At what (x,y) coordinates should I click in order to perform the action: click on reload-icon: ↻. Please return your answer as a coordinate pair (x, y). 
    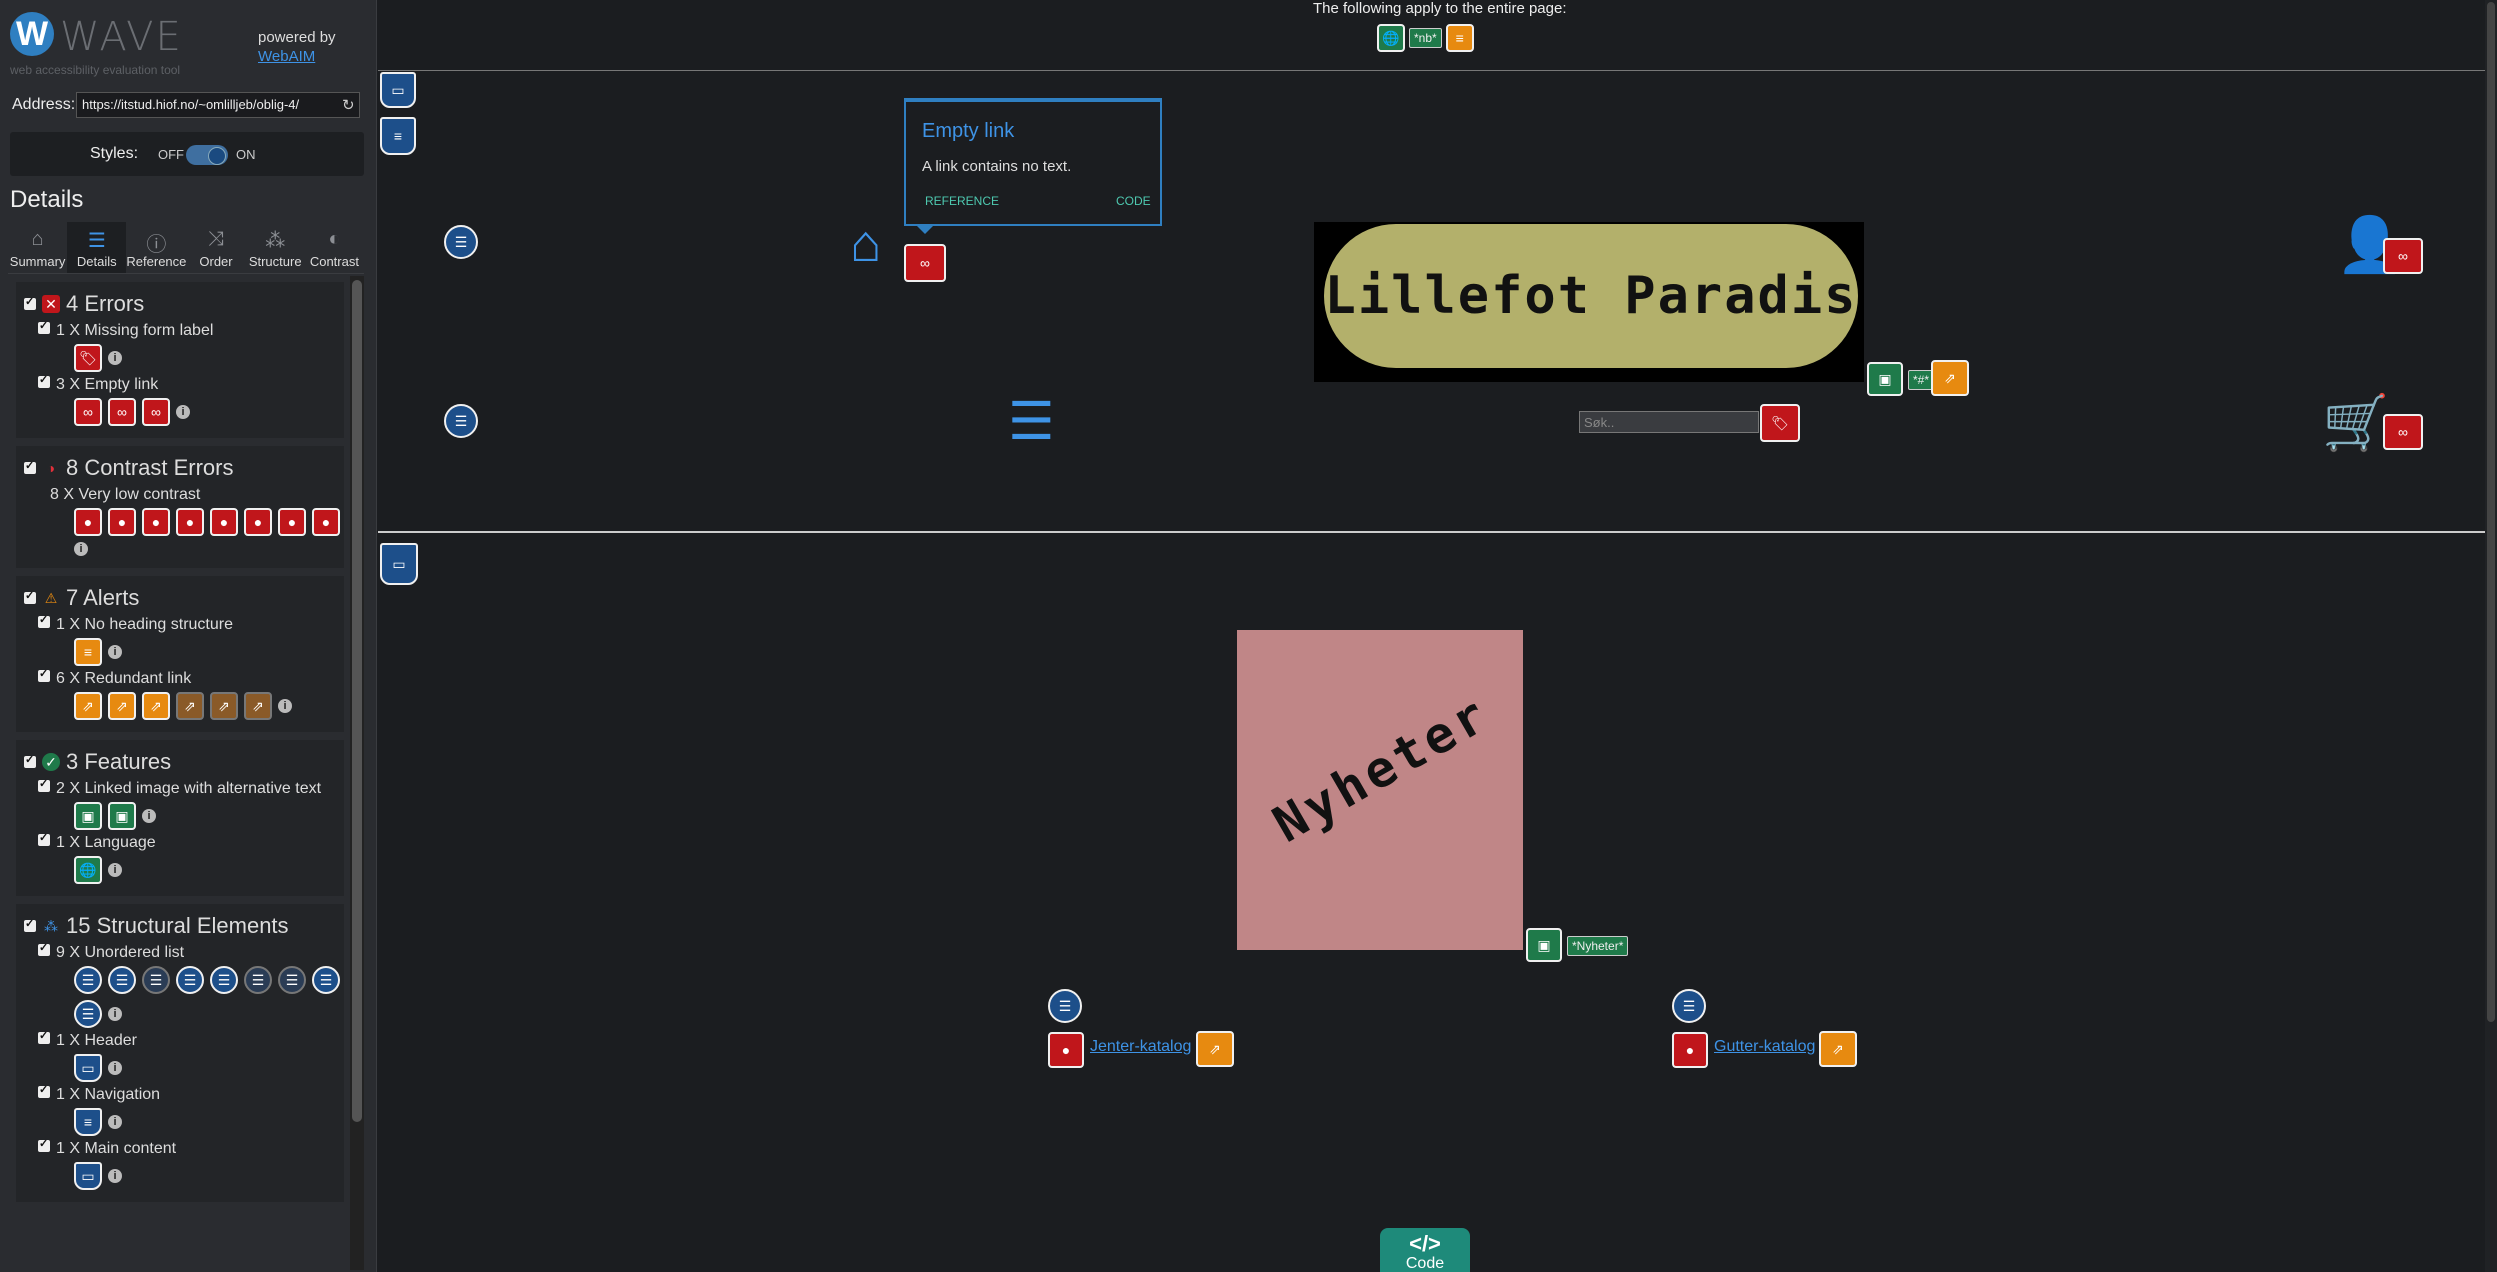
    Looking at the image, I should click on (348, 105).